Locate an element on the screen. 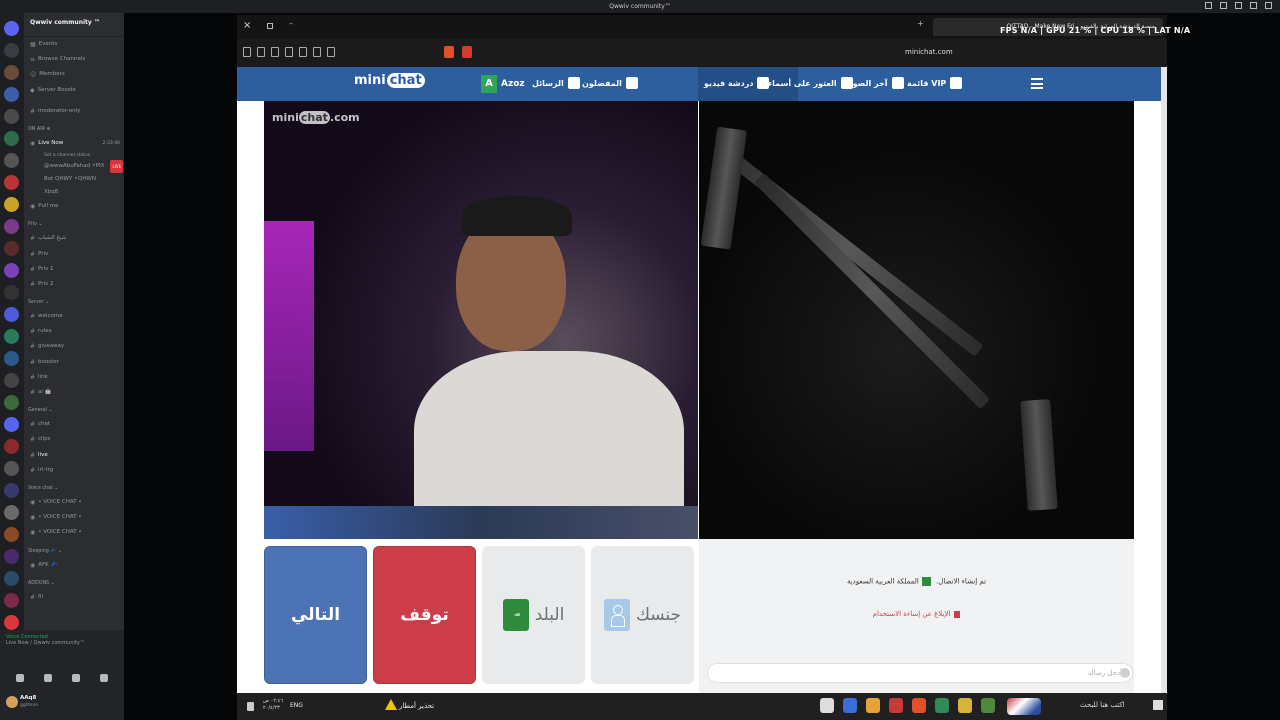 This screenshot has width=1280, height=720. channel-priv: # Priv 2 is located at coordinates (74, 284).